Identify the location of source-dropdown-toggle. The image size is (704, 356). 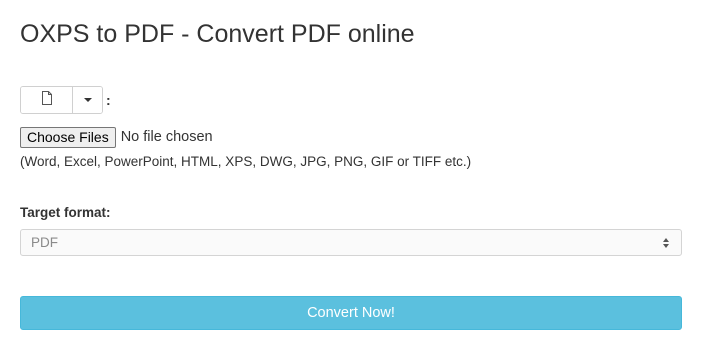
(87, 100).